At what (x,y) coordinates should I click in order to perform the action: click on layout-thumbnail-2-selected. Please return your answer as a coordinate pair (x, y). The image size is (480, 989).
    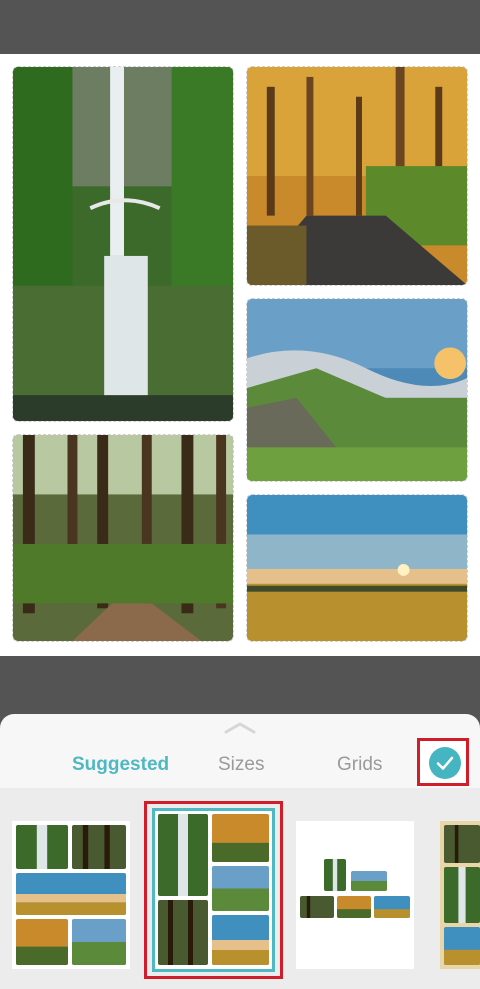
    Looking at the image, I should click on (213, 890).